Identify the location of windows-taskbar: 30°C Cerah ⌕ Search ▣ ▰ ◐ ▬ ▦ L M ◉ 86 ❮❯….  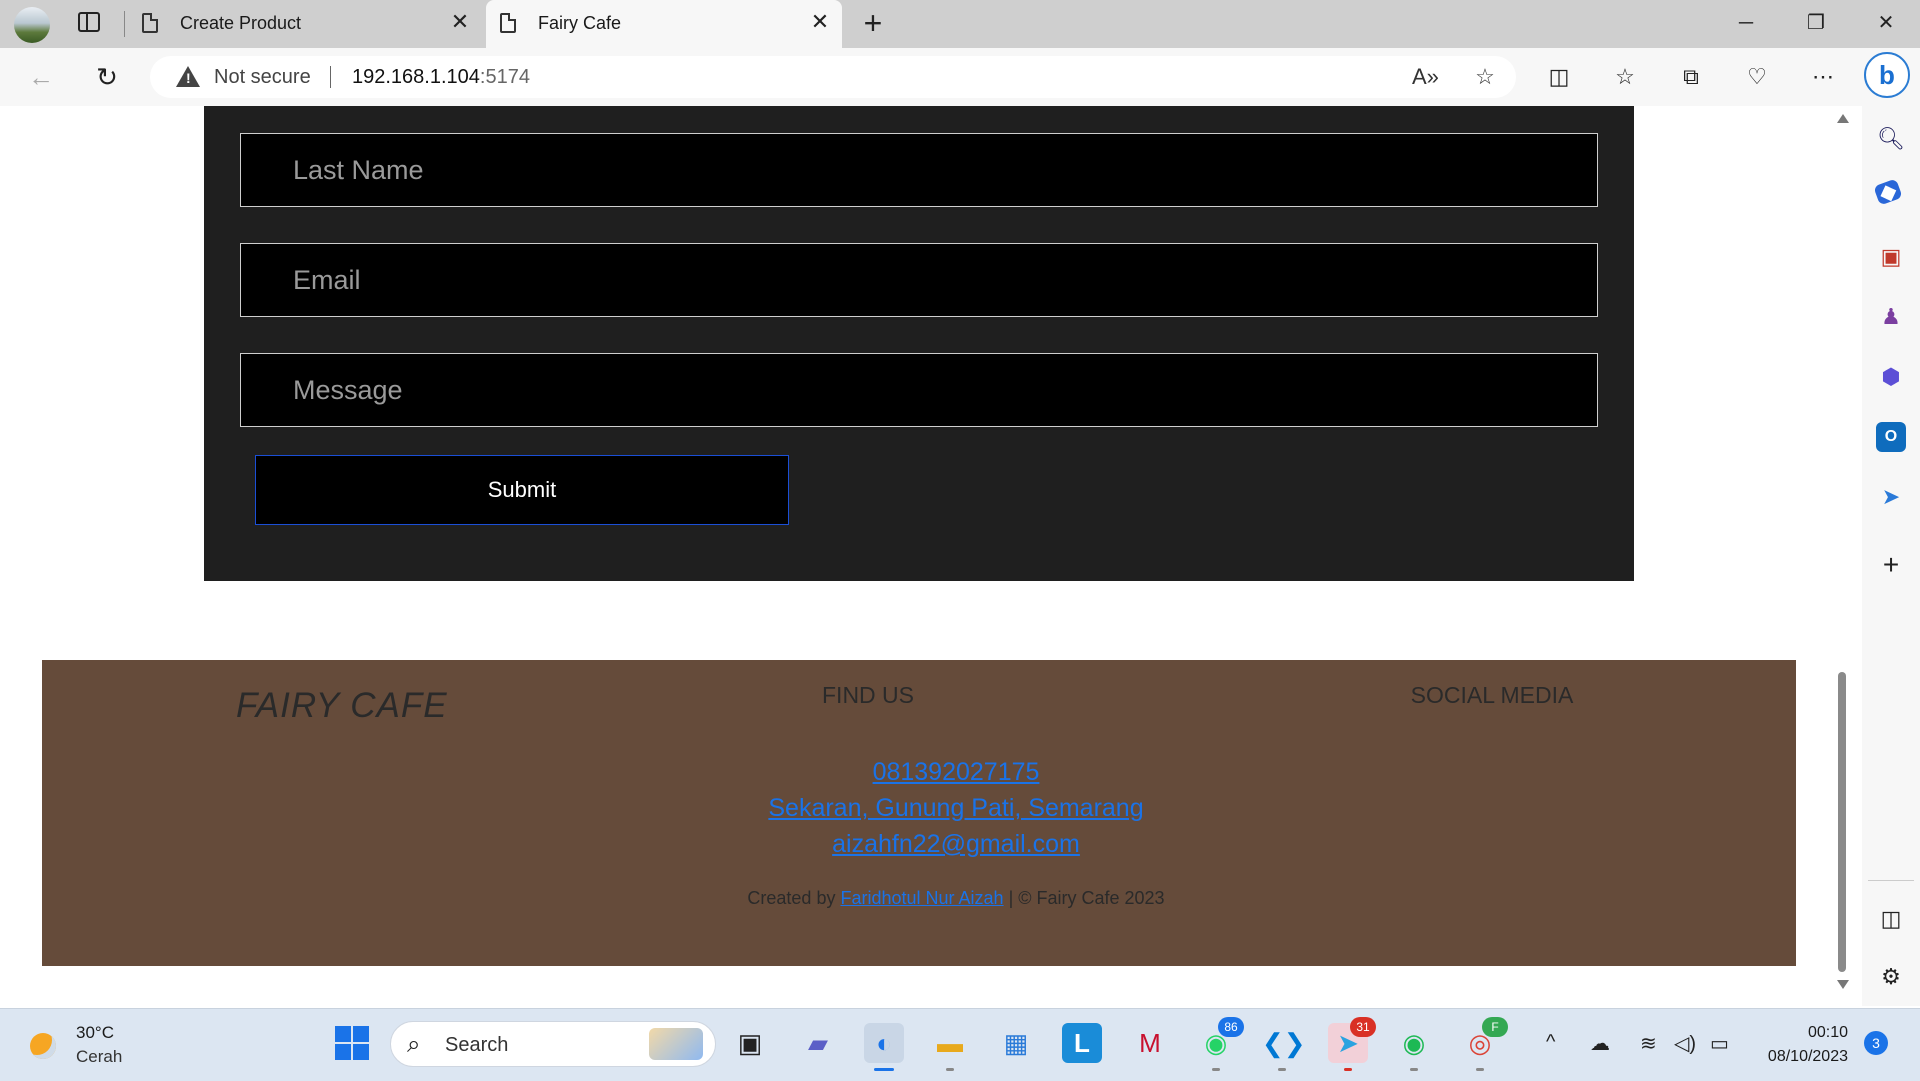
(960, 1044).